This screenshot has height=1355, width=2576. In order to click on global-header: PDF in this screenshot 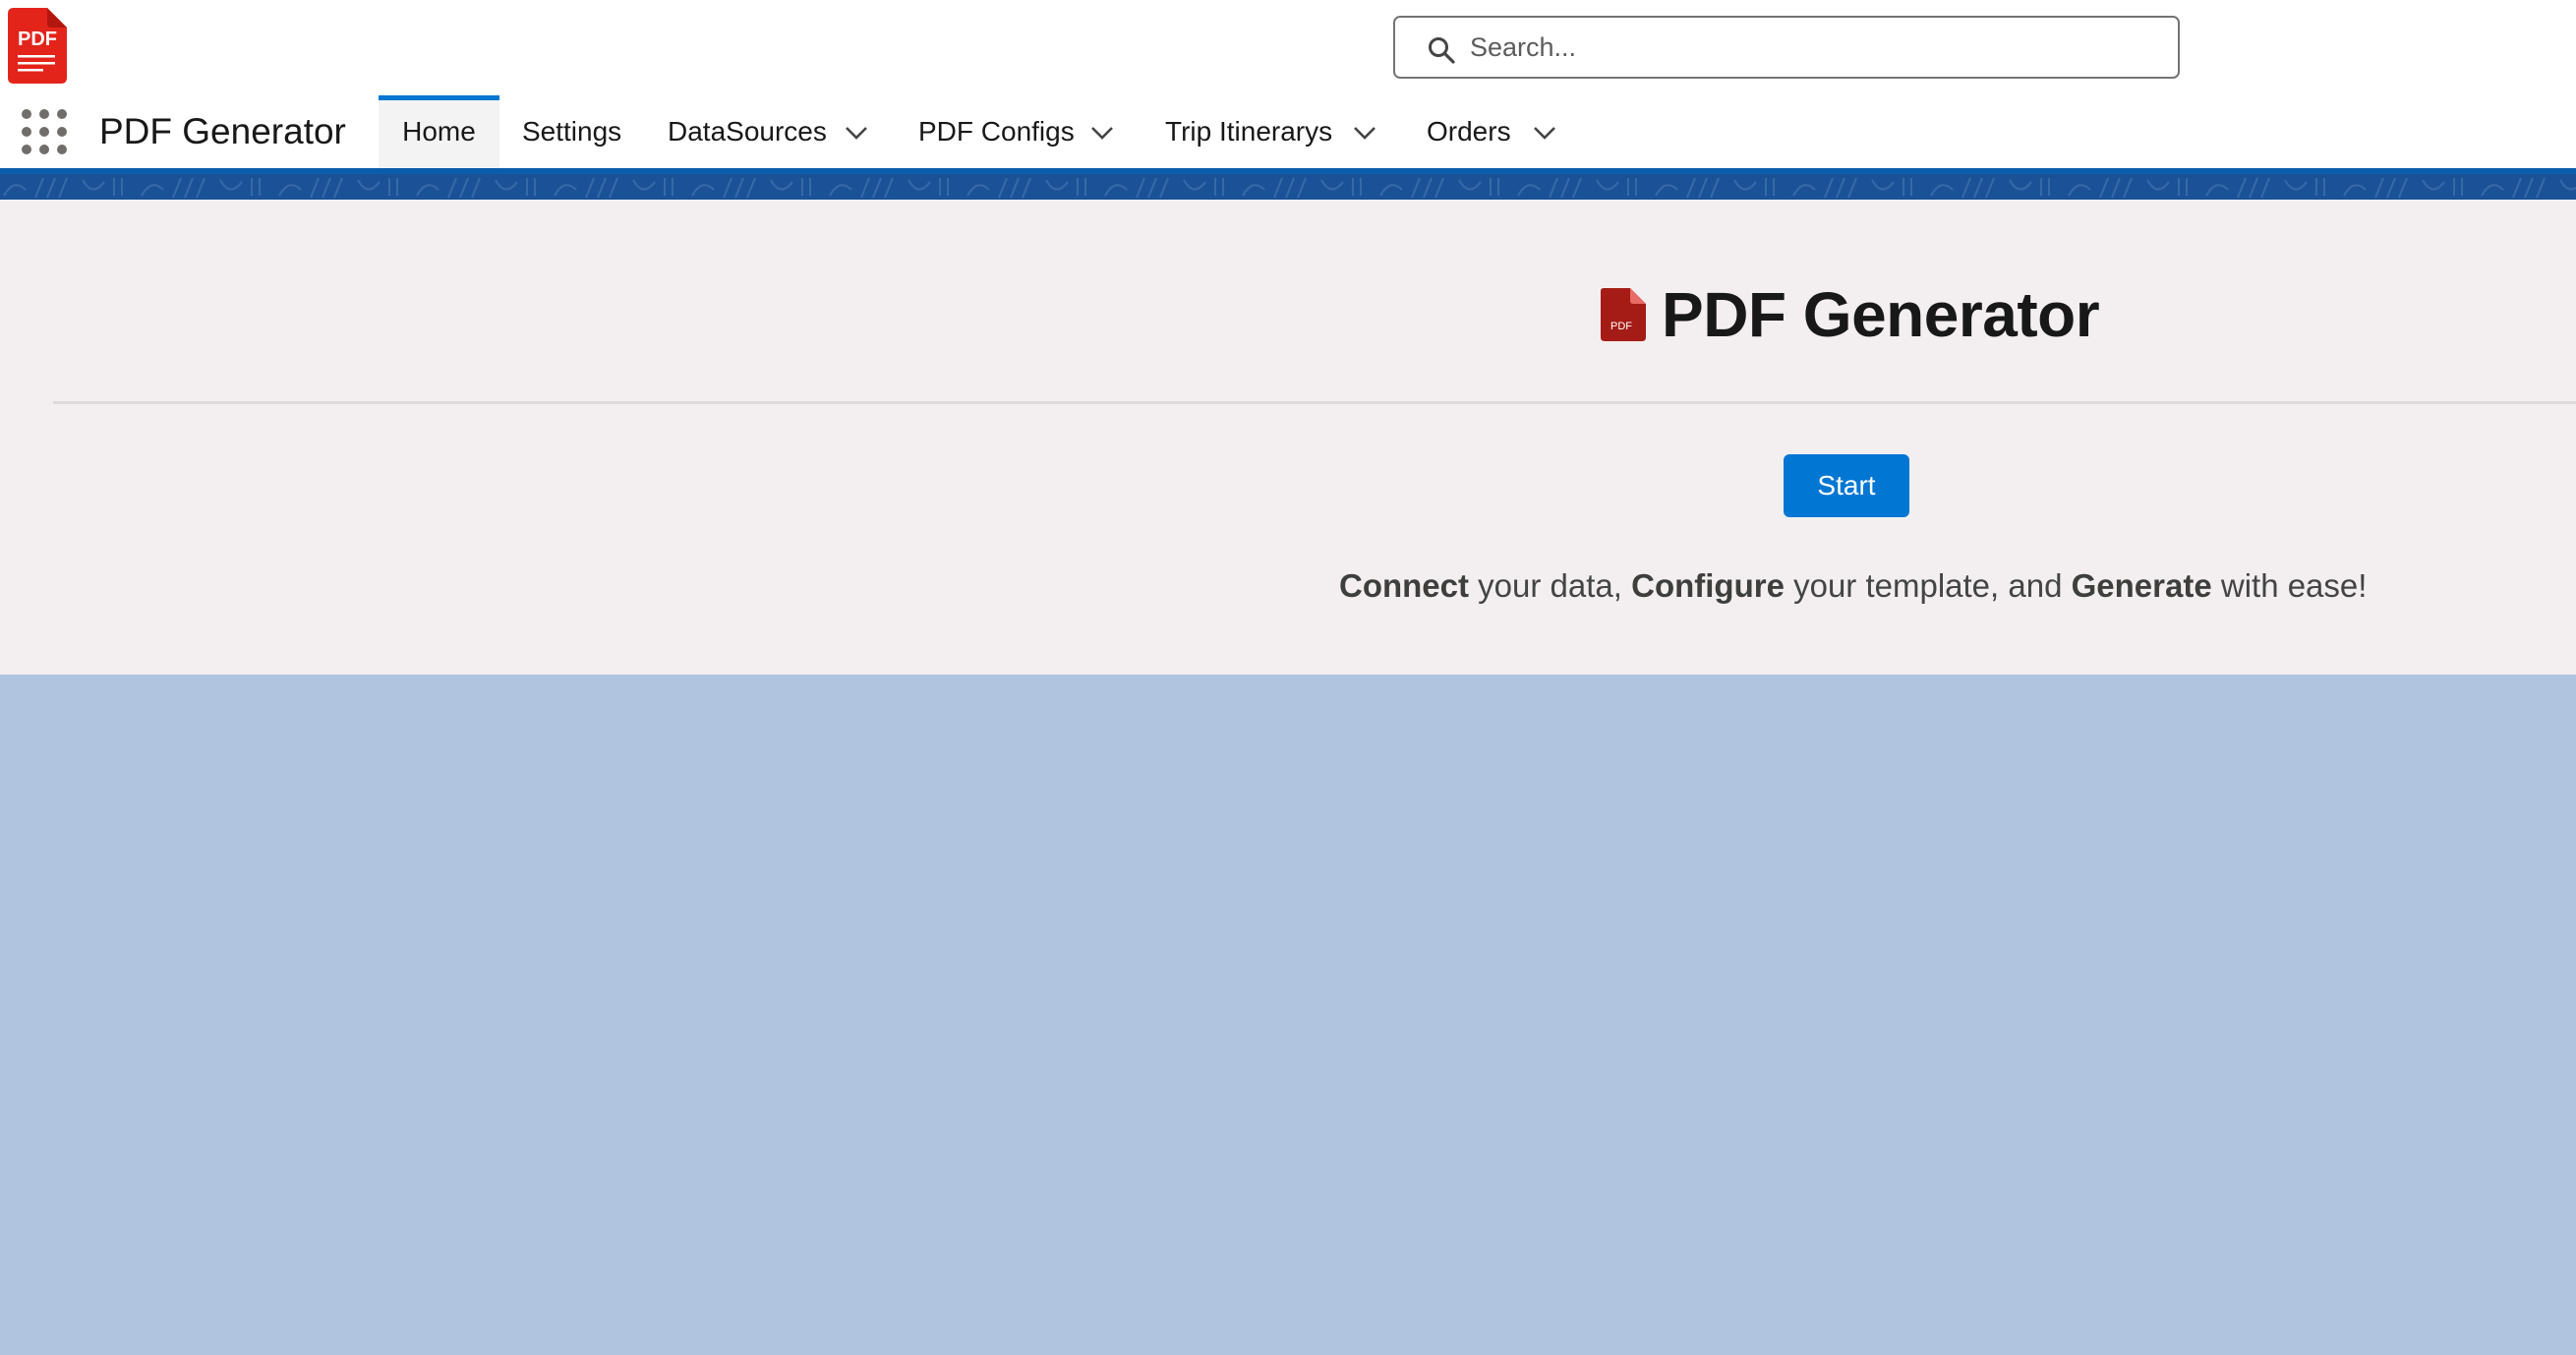, I will do `click(1288, 47)`.